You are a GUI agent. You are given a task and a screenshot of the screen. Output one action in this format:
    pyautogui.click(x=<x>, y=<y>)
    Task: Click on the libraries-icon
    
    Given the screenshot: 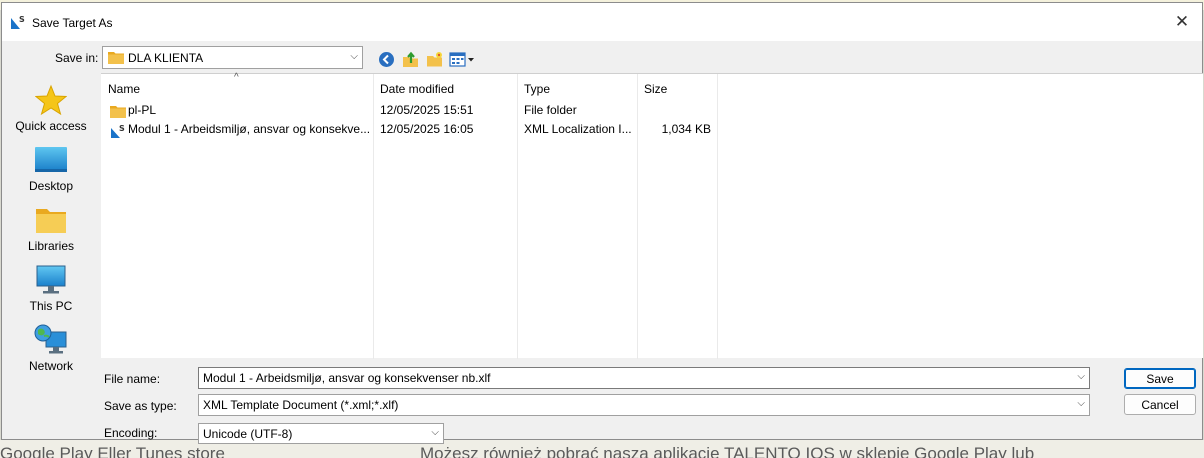 What is the action you would take?
    pyautogui.click(x=51, y=221)
    